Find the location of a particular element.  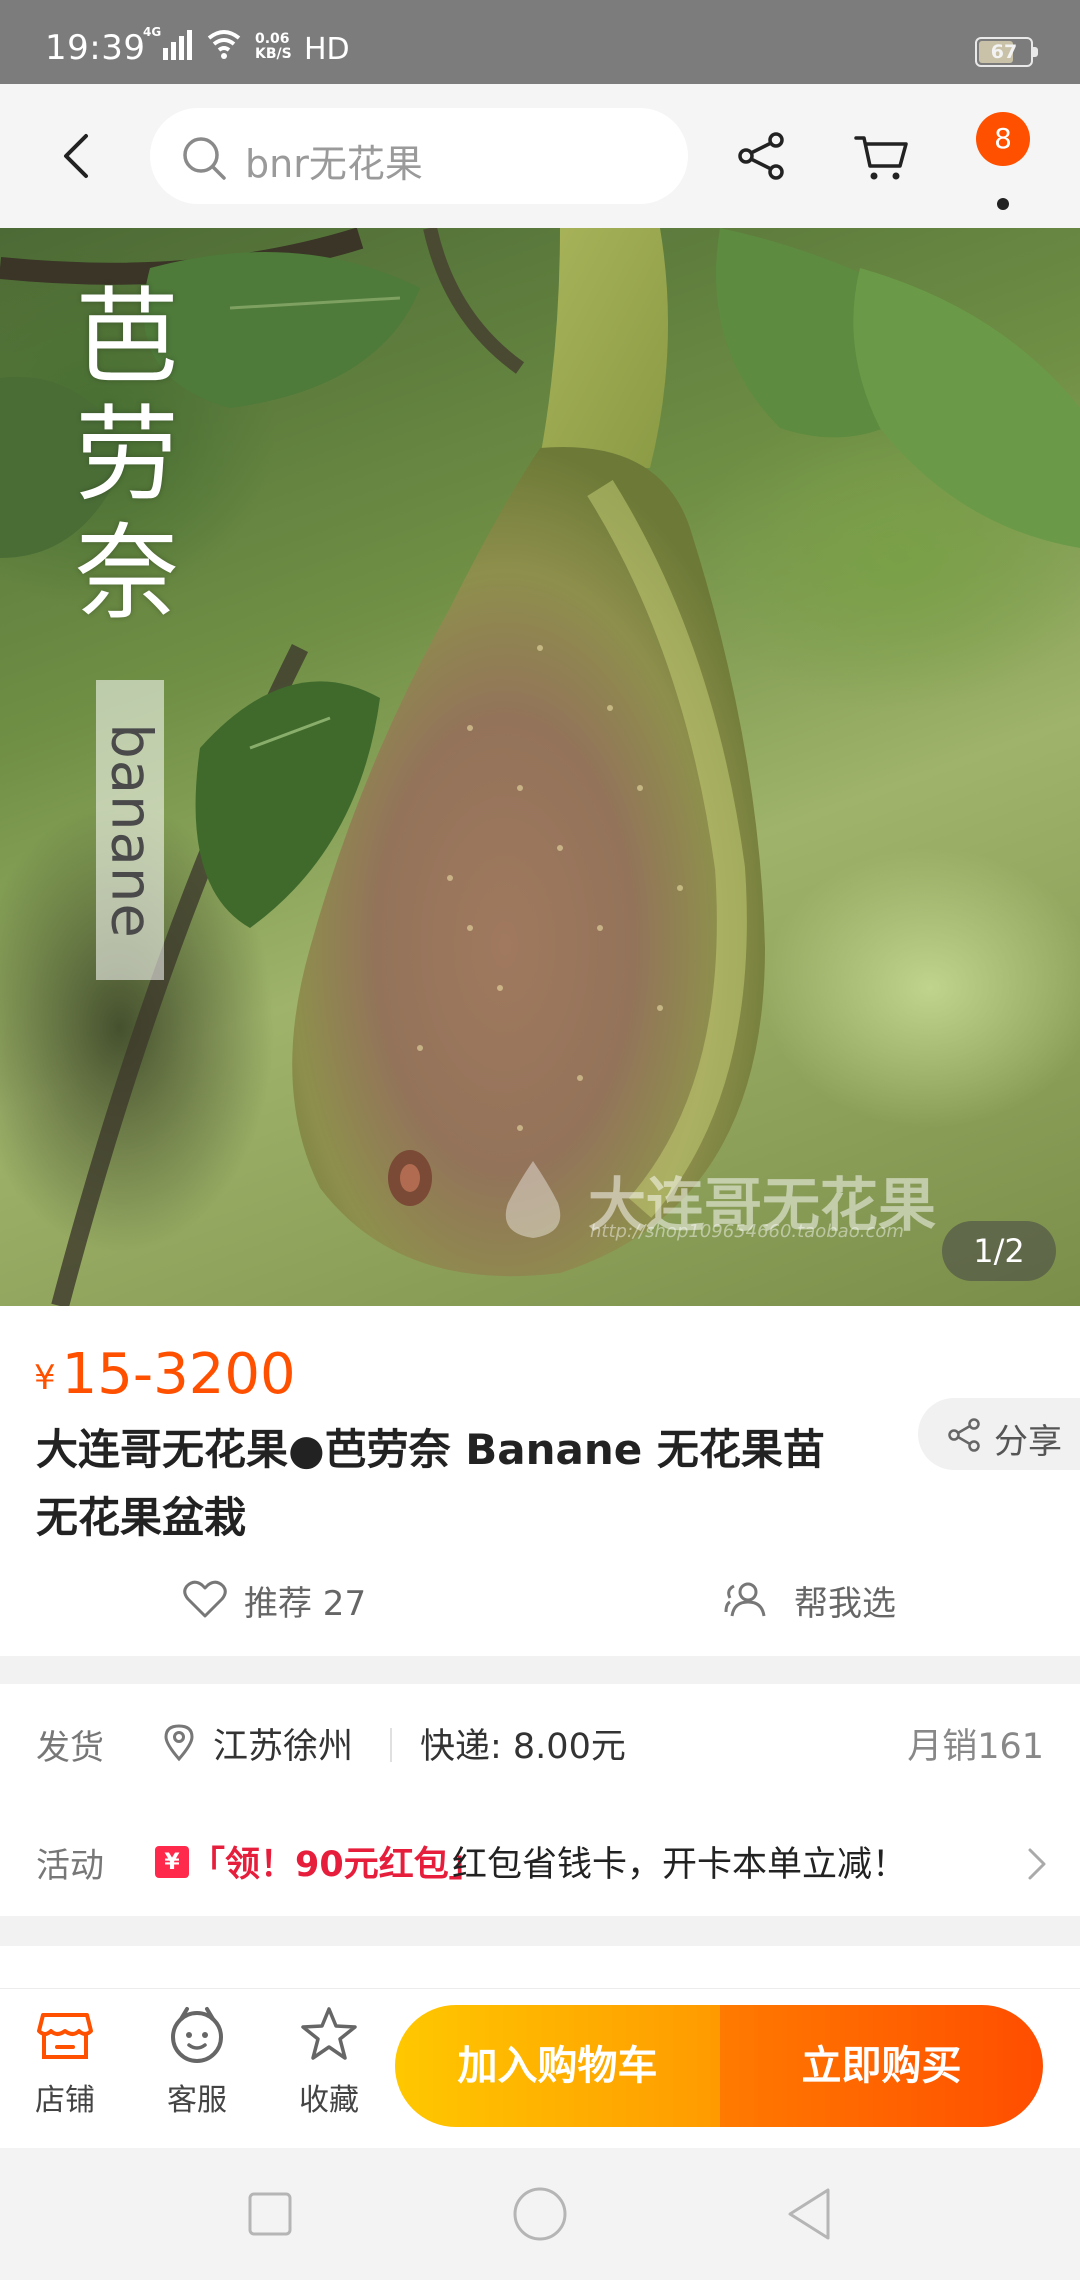

activity-description: 红包省钱卡，开卡本单立减！ is located at coordinates (679, 1861).